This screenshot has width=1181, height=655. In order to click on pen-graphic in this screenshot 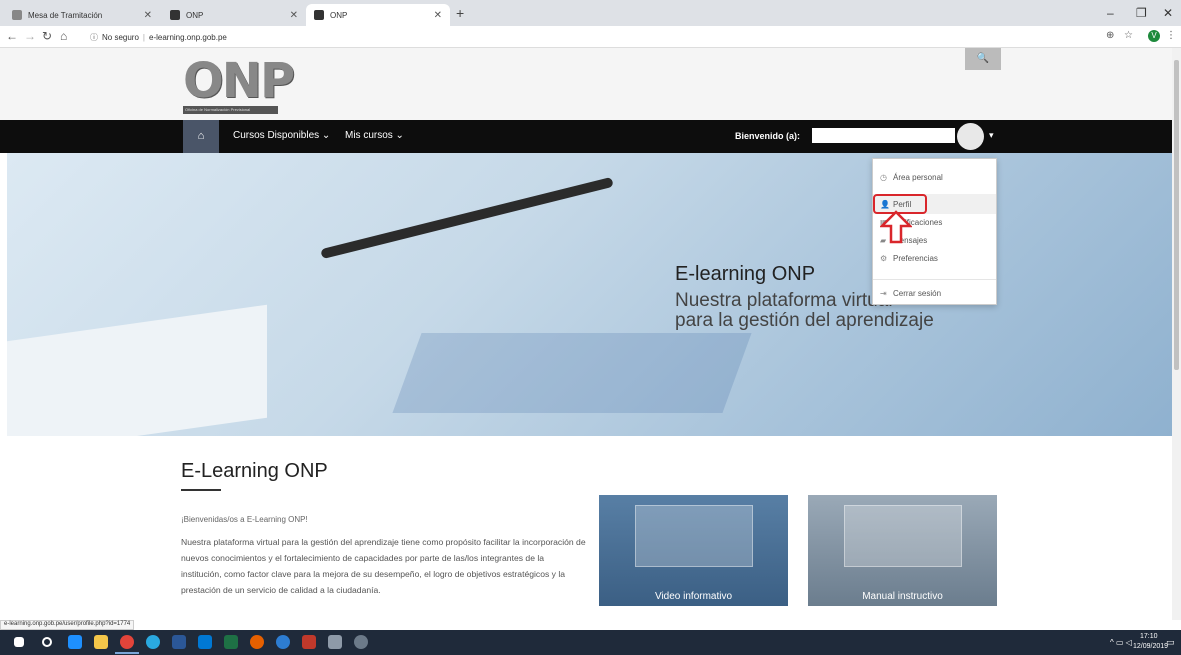, I will do `click(467, 218)`.